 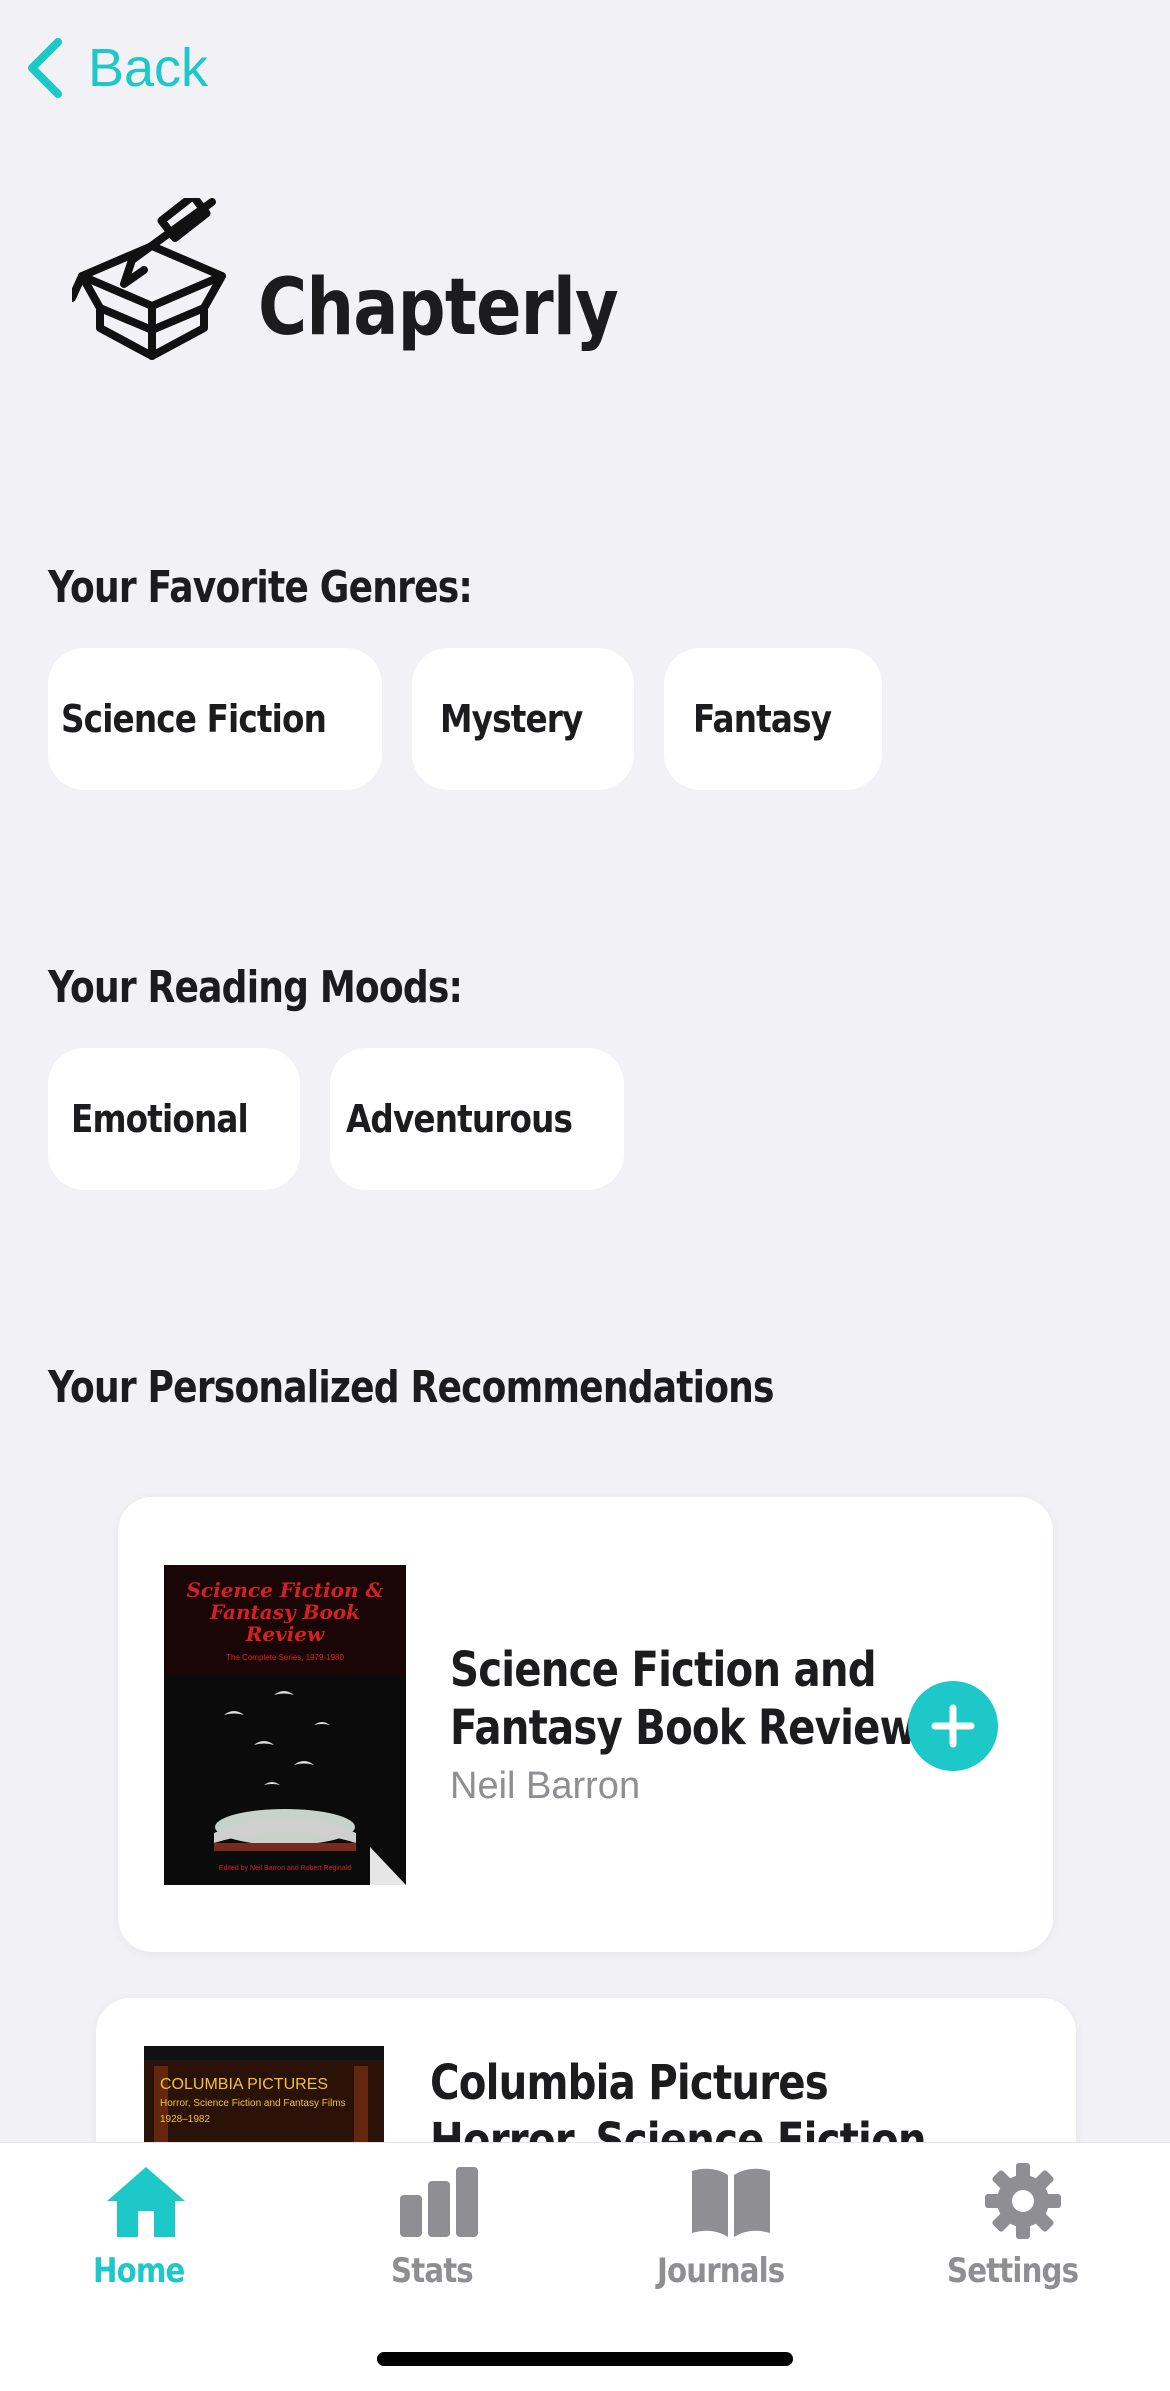 I want to click on mood-chip-label: Adventurous, so click(x=459, y=1119).